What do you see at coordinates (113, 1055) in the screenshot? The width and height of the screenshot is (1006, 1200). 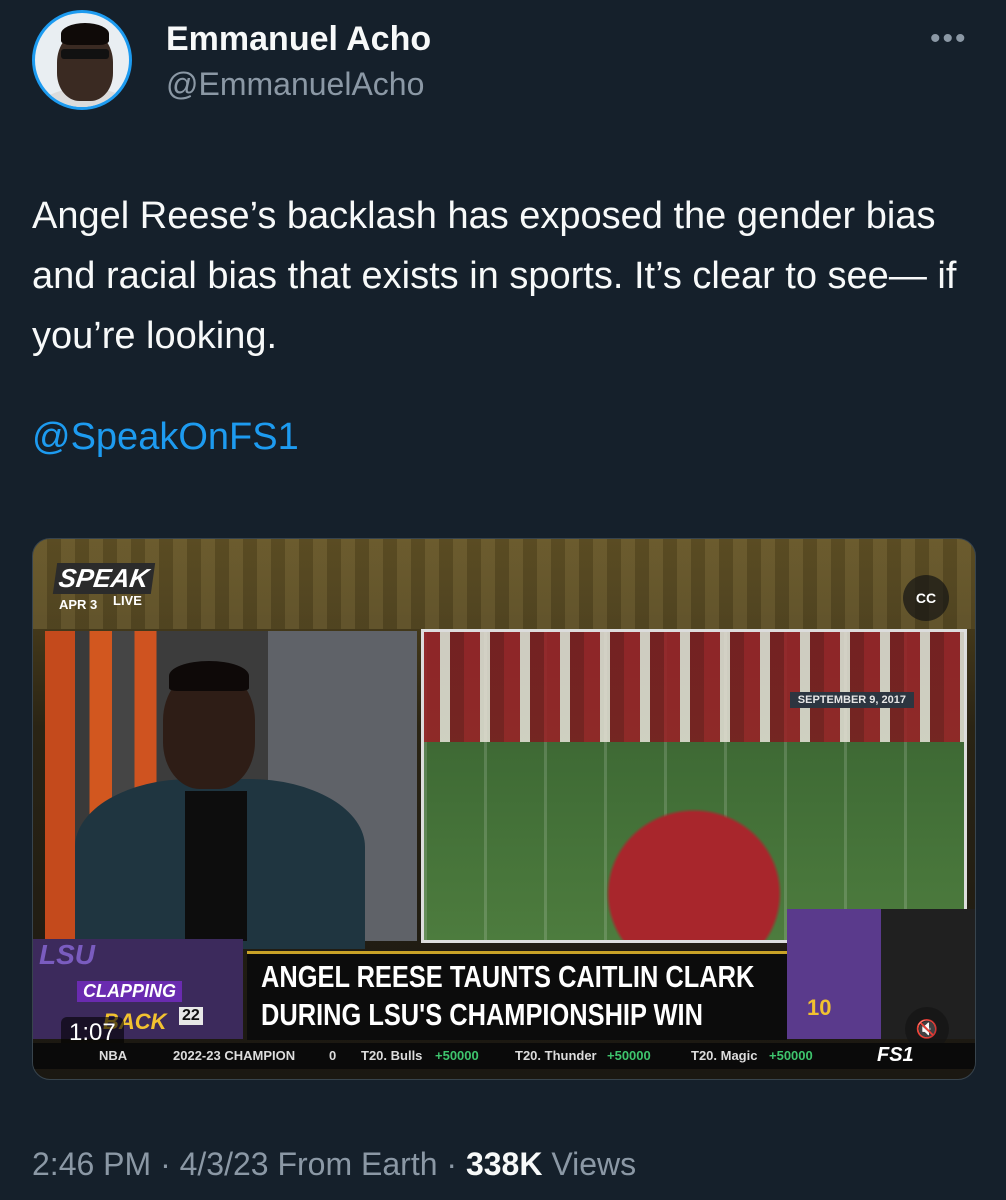 I see `ticker-league: NBA` at bounding box center [113, 1055].